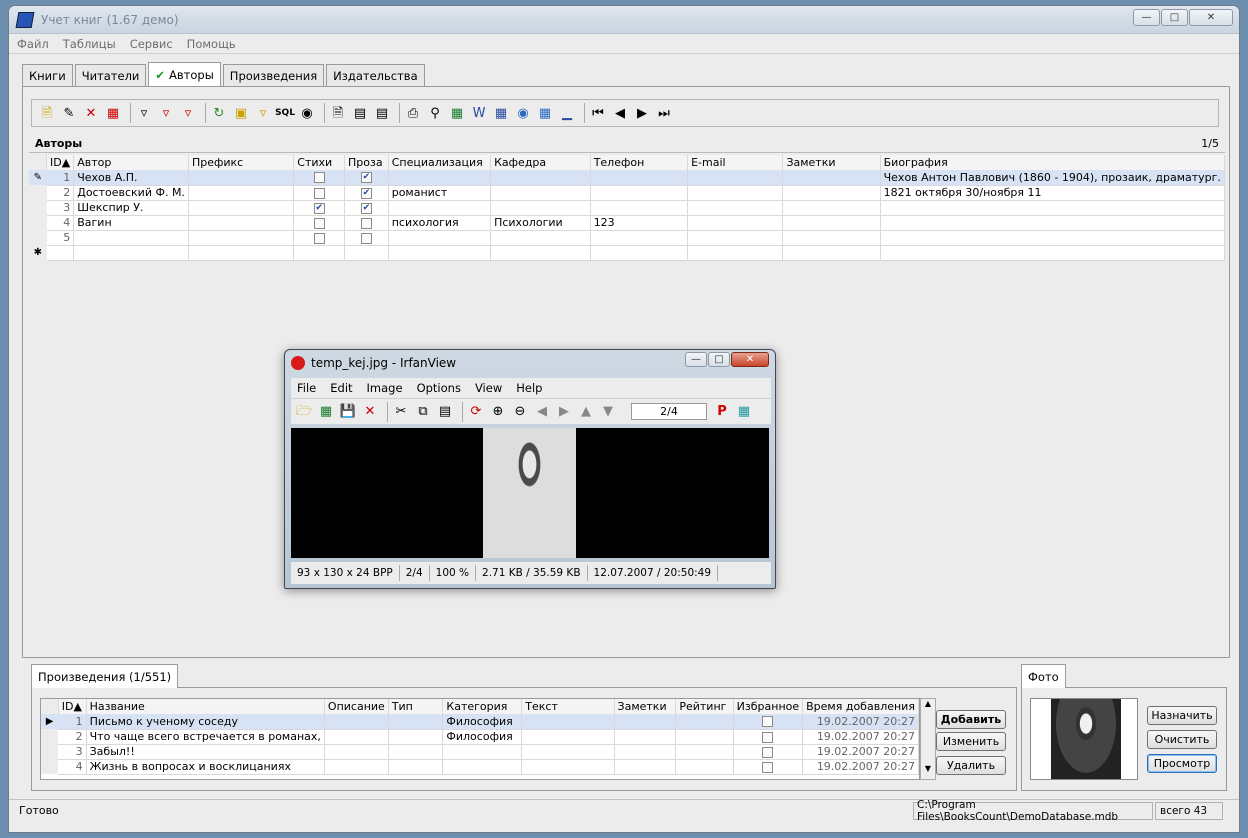 The height and width of the screenshot is (838, 1248). Describe the element at coordinates (860, 706) in the screenshot. I see `col-added-time: Время добавления` at that location.